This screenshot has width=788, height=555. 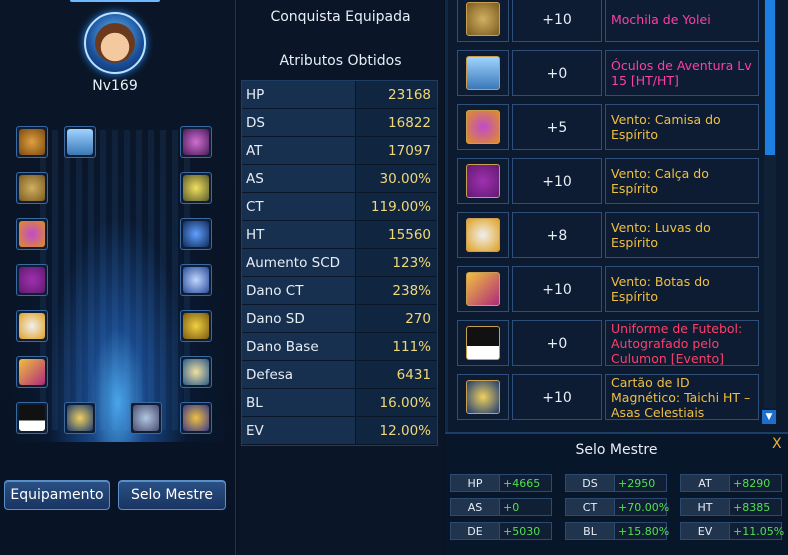 I want to click on slot-bracelet, so click(x=196, y=326).